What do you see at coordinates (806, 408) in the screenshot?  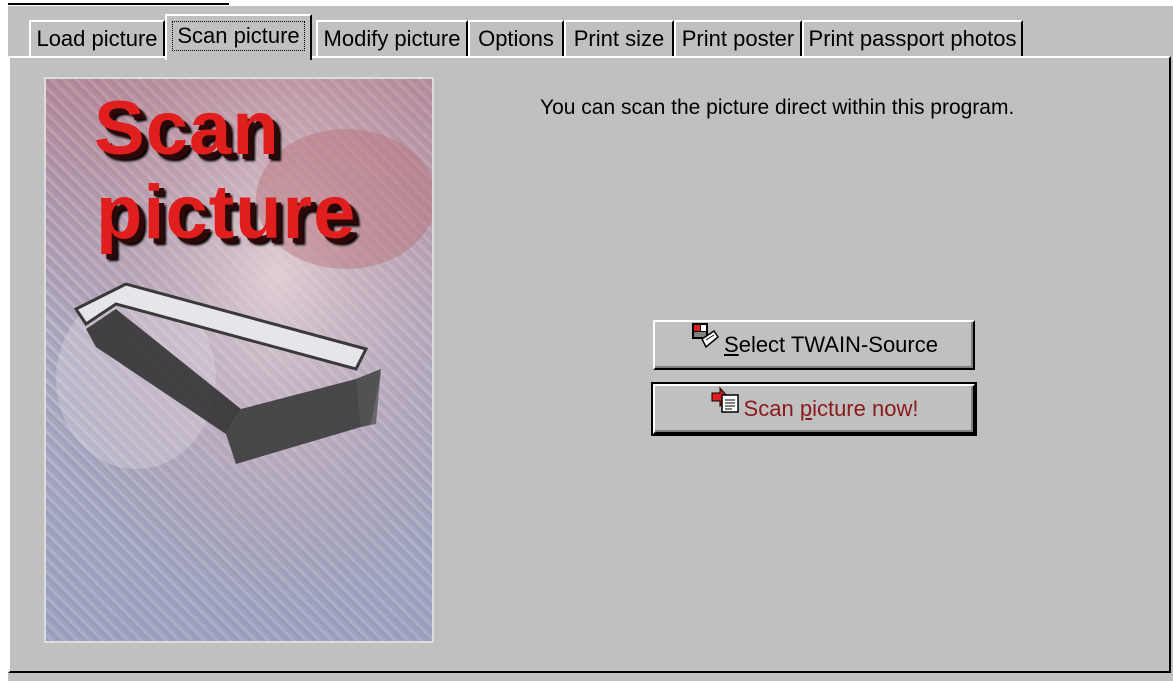 I see `scan-now-mnemonic: p` at bounding box center [806, 408].